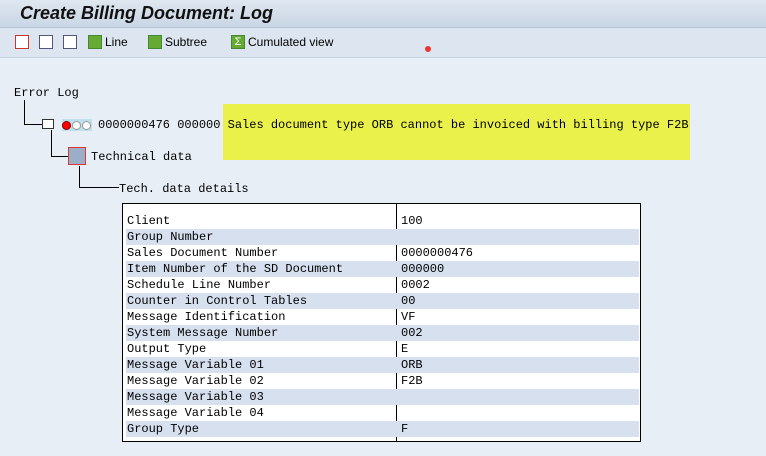 The height and width of the screenshot is (456, 766). What do you see at coordinates (382, 349) in the screenshot?
I see `table-row: Output Type E` at bounding box center [382, 349].